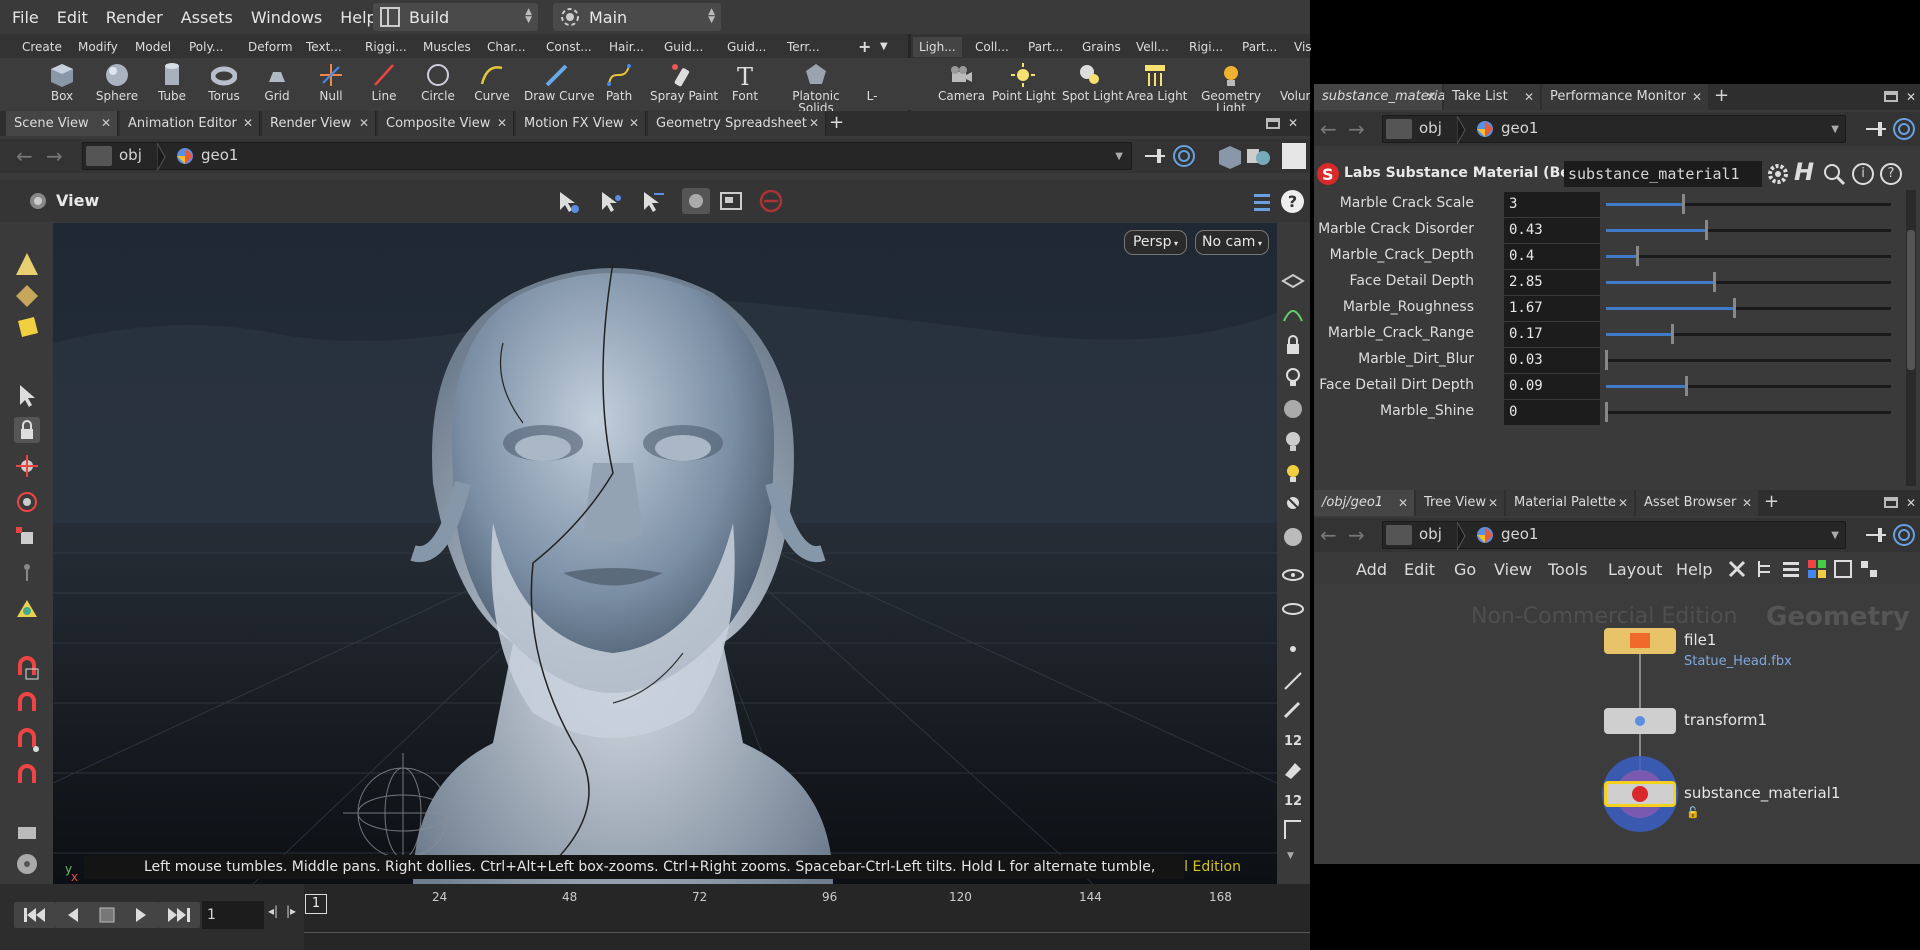 This screenshot has width=1920, height=950. What do you see at coordinates (179, 915) in the screenshot?
I see `last-frame-button` at bounding box center [179, 915].